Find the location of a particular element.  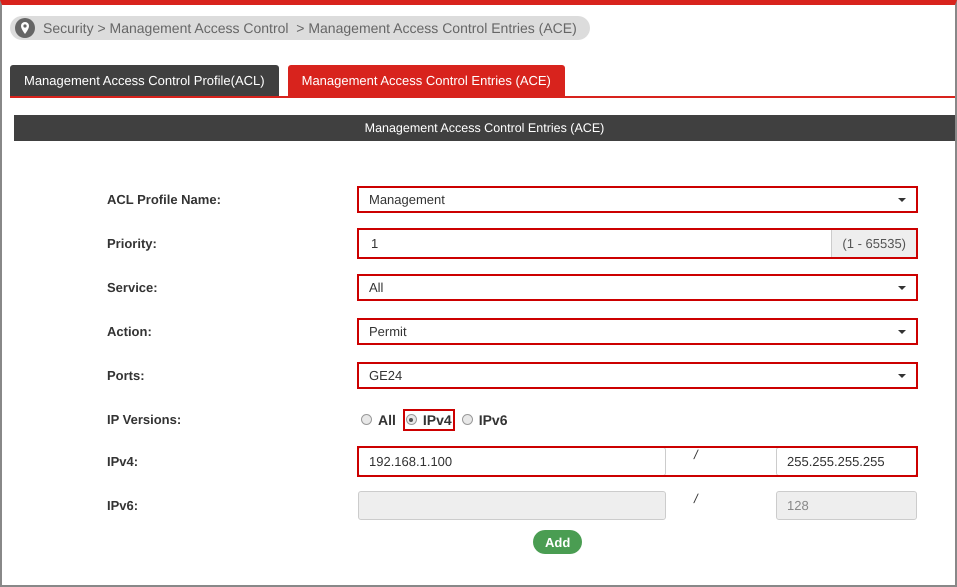

radio-label: All is located at coordinates (387, 420).